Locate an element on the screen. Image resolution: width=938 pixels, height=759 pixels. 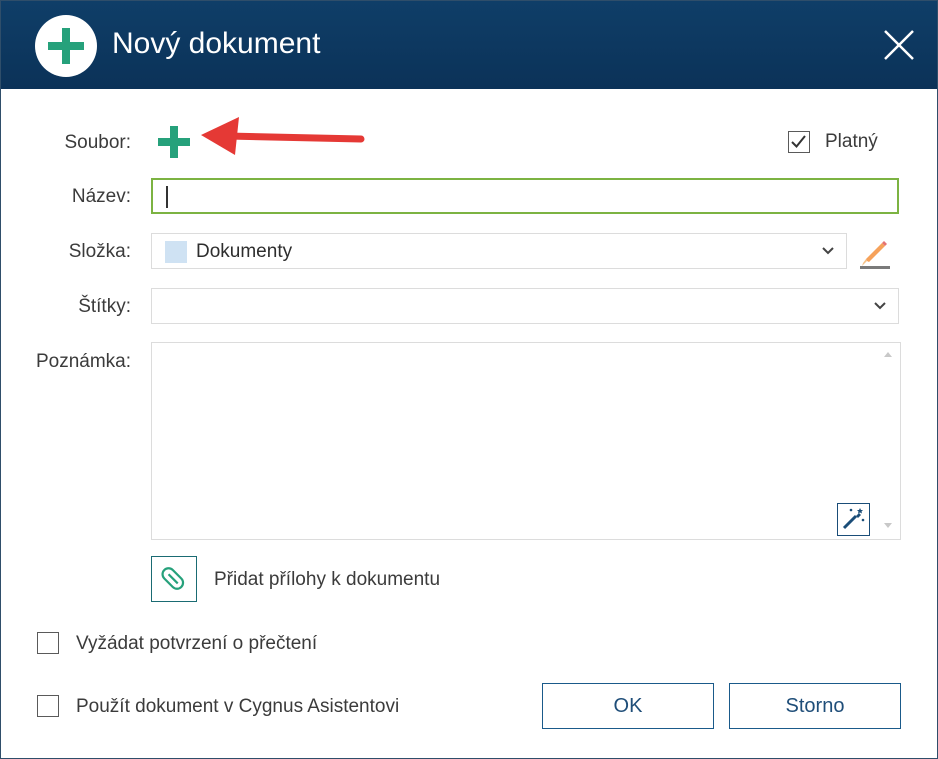
plus-circle-icon is located at coordinates (66, 46).